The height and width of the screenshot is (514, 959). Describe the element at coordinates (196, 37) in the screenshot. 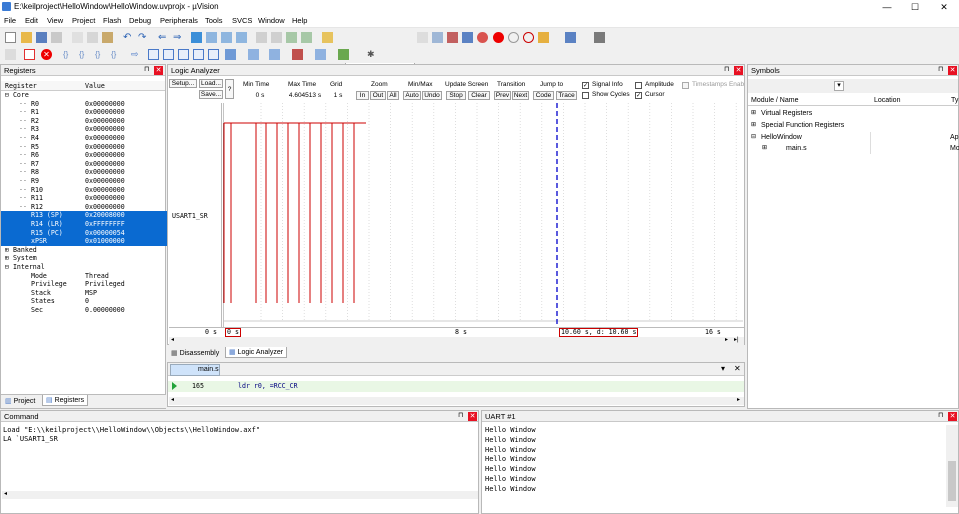

I see `bookmark-icon` at that location.